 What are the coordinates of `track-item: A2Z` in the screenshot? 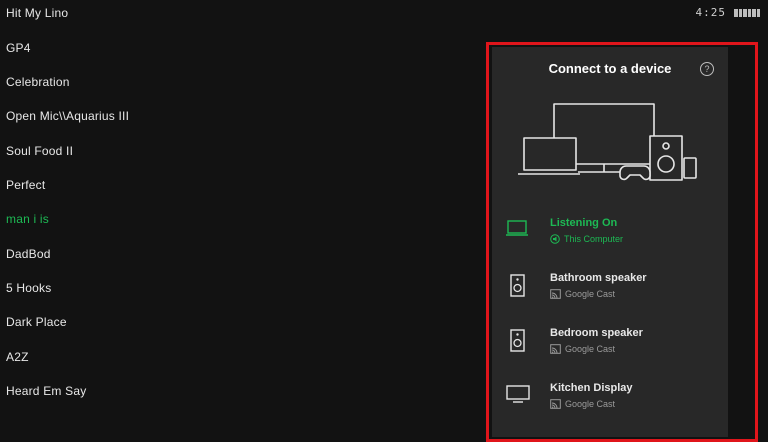 It's located at (17, 357).